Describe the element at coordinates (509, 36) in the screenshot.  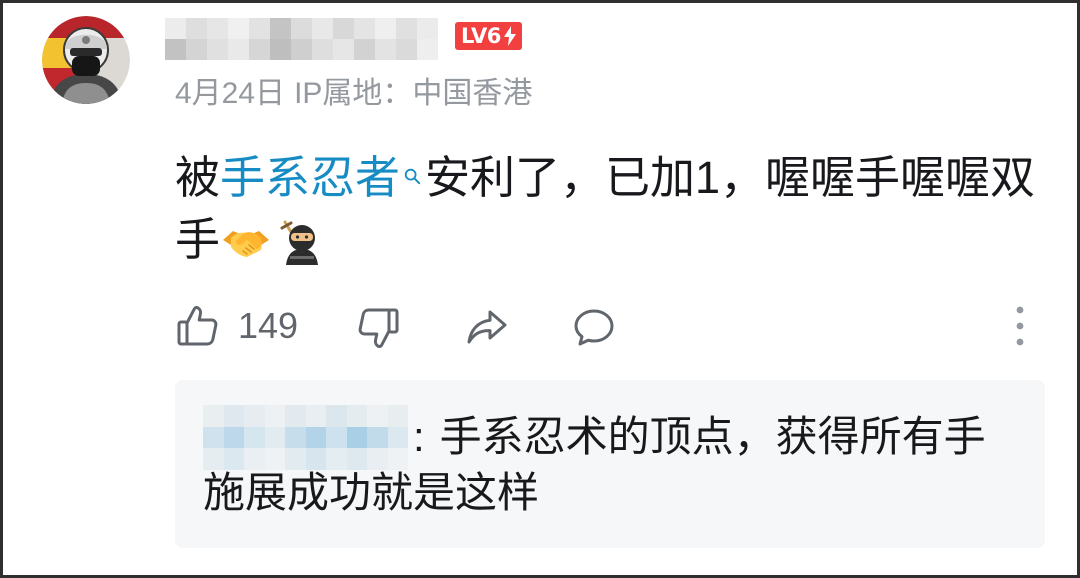
I see `lightning-icon` at that location.